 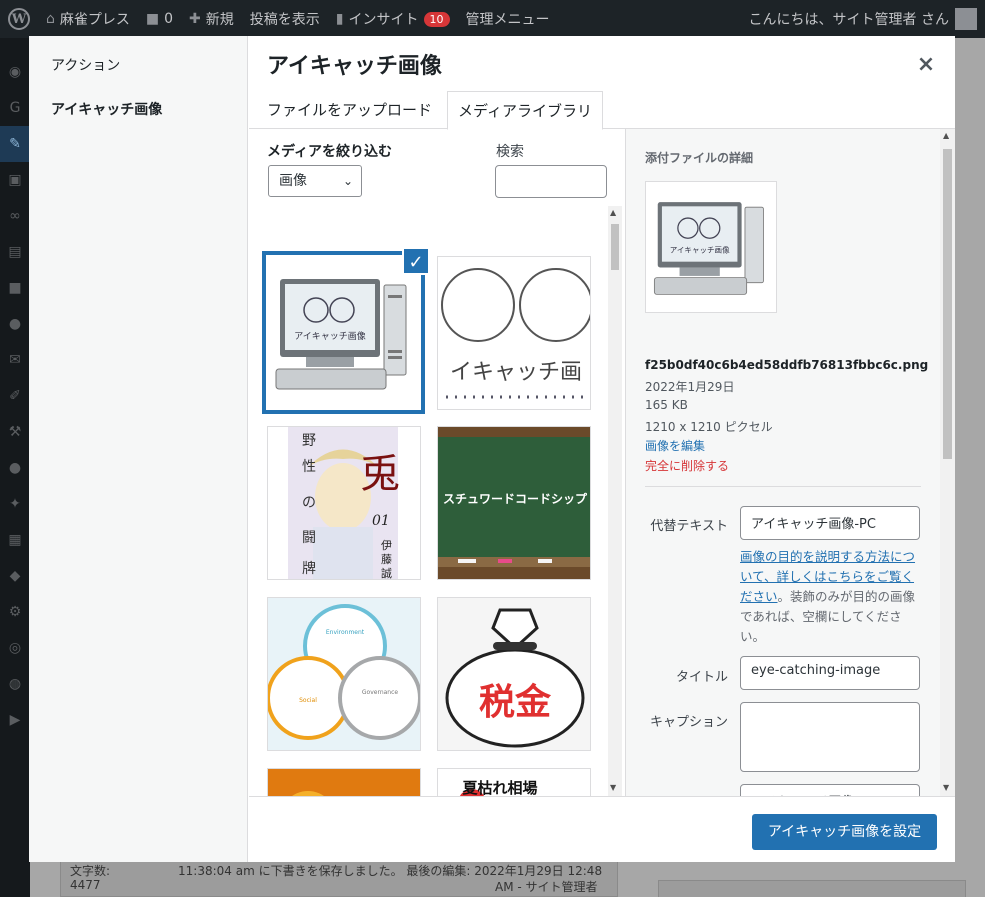 What do you see at coordinates (339, 19) in the screenshot?
I see `bar-chart-icon: ▮` at bounding box center [339, 19].